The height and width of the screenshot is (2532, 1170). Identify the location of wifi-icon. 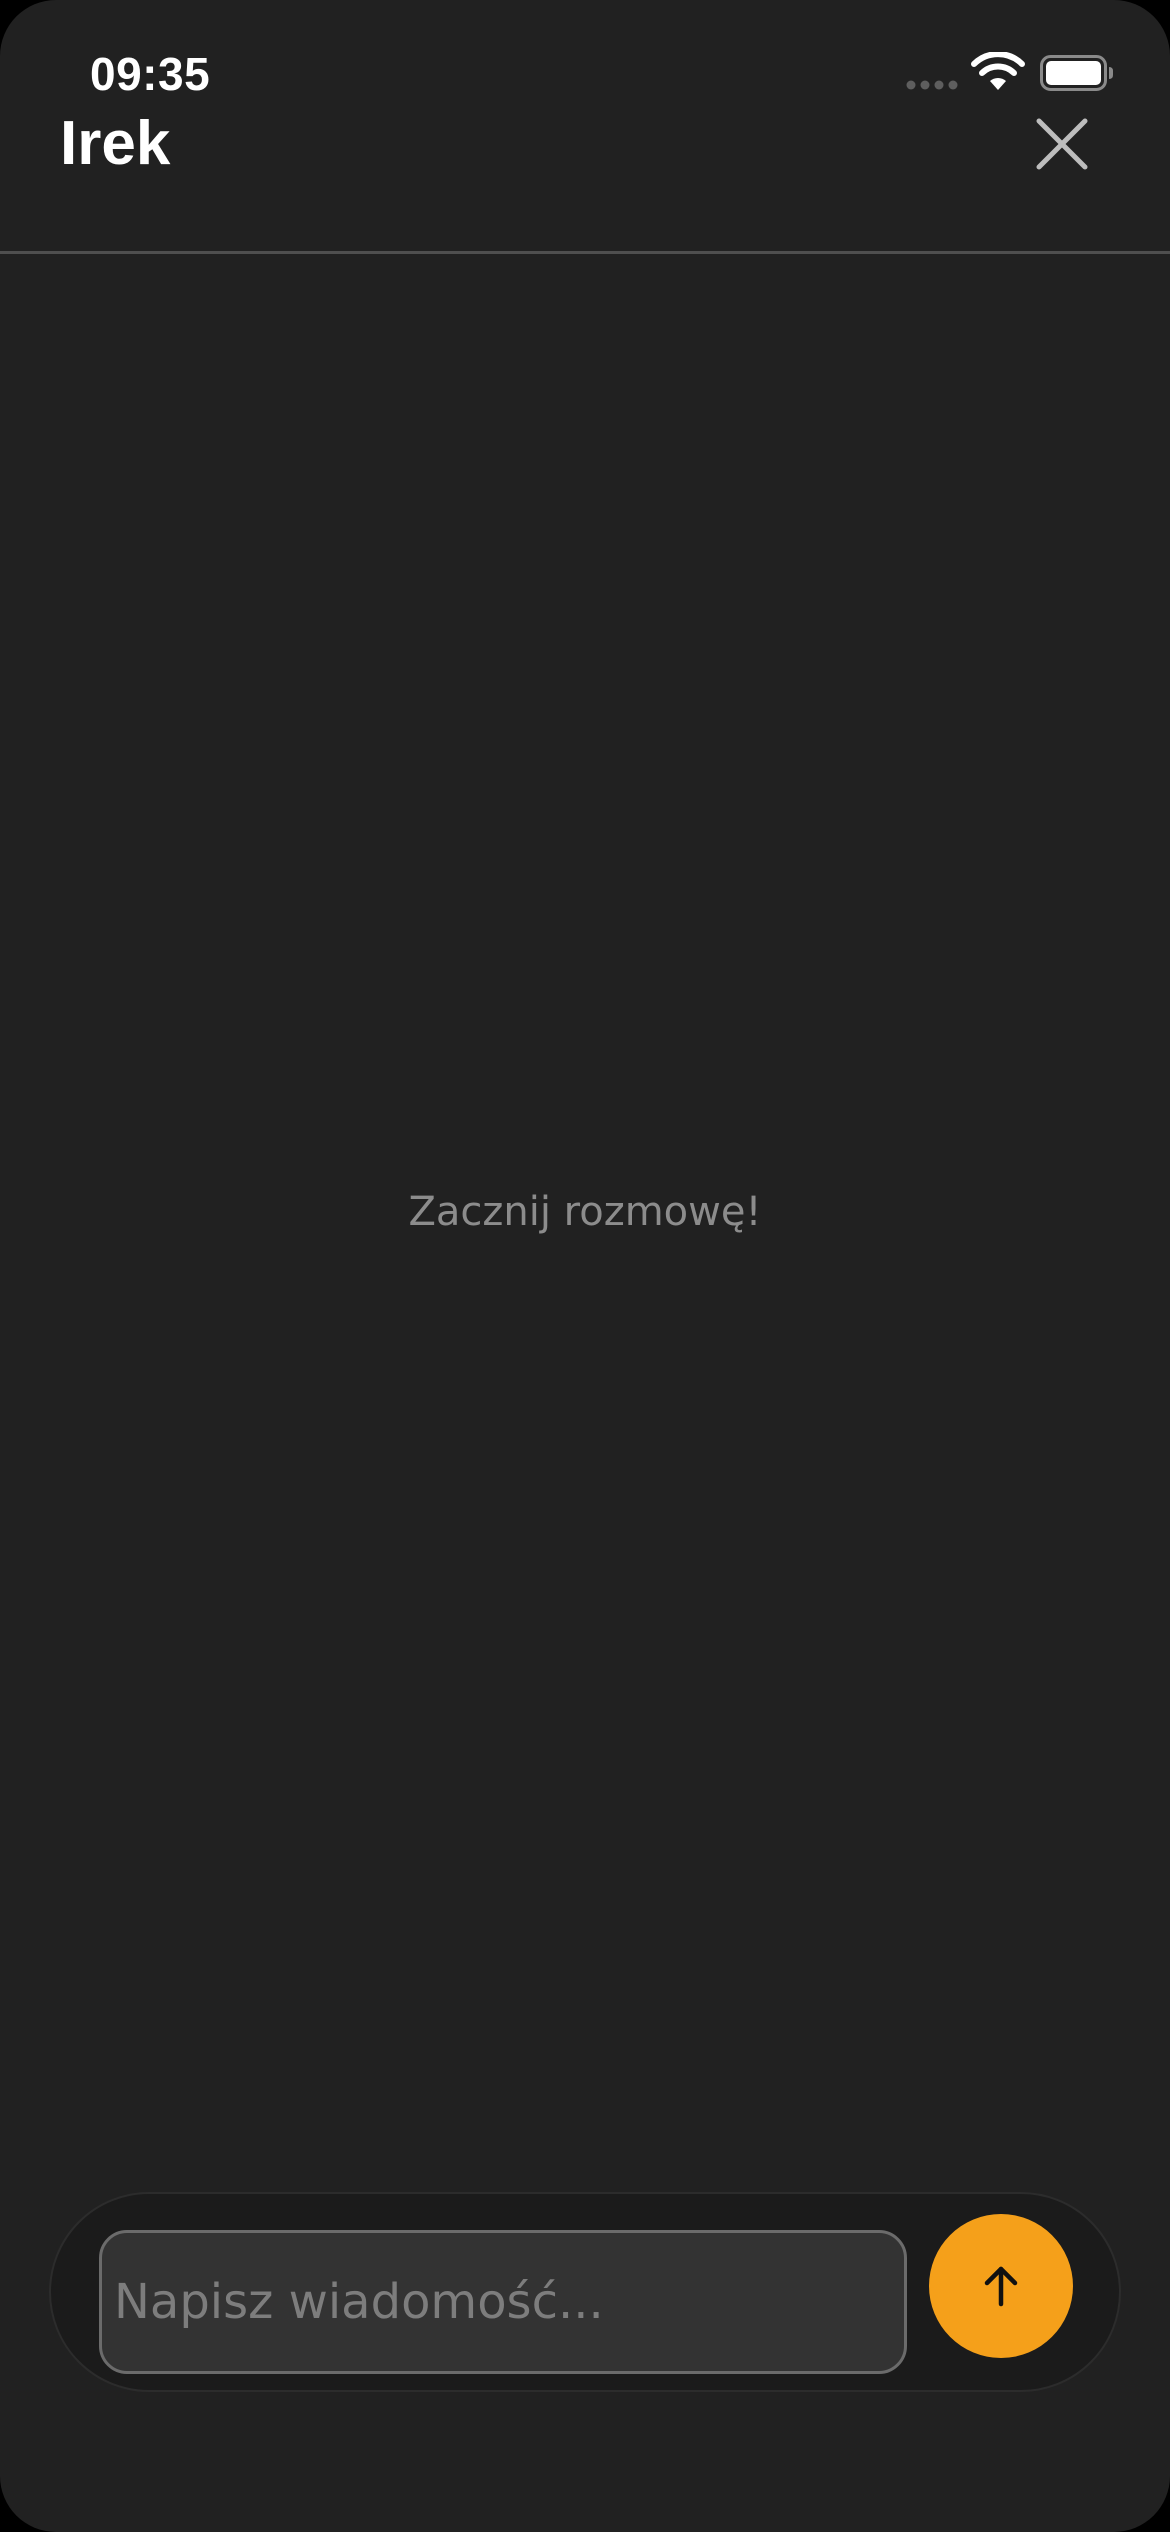
(998, 71).